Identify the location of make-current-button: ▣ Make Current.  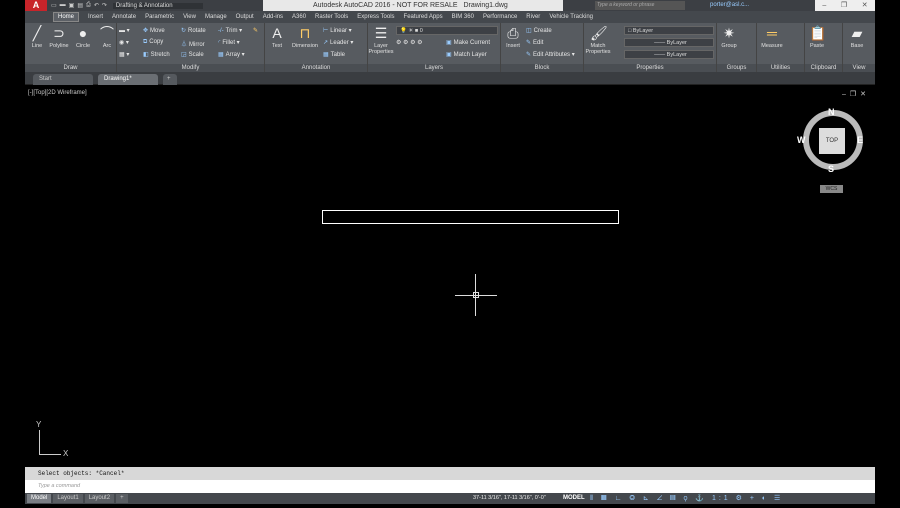
(468, 42).